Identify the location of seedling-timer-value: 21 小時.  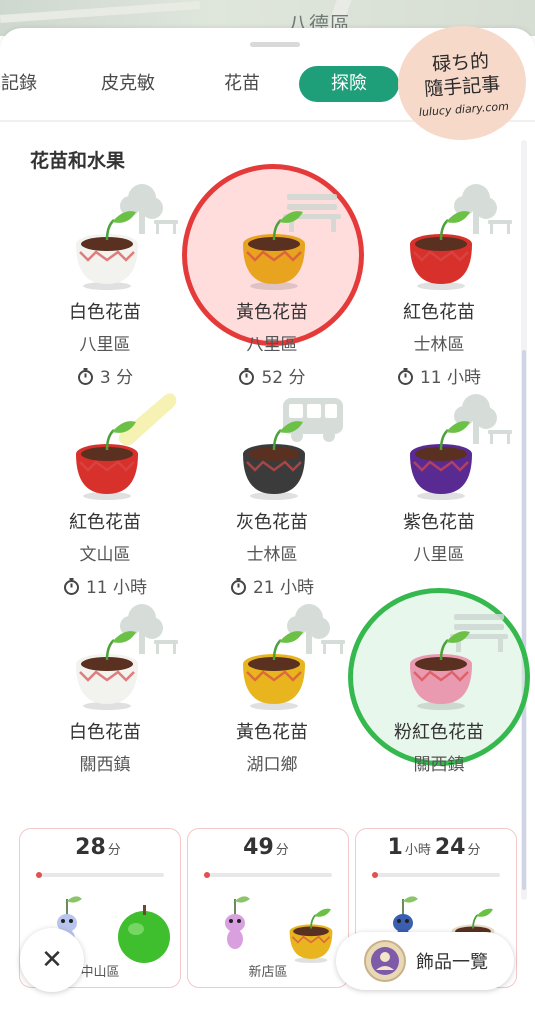
(283, 588).